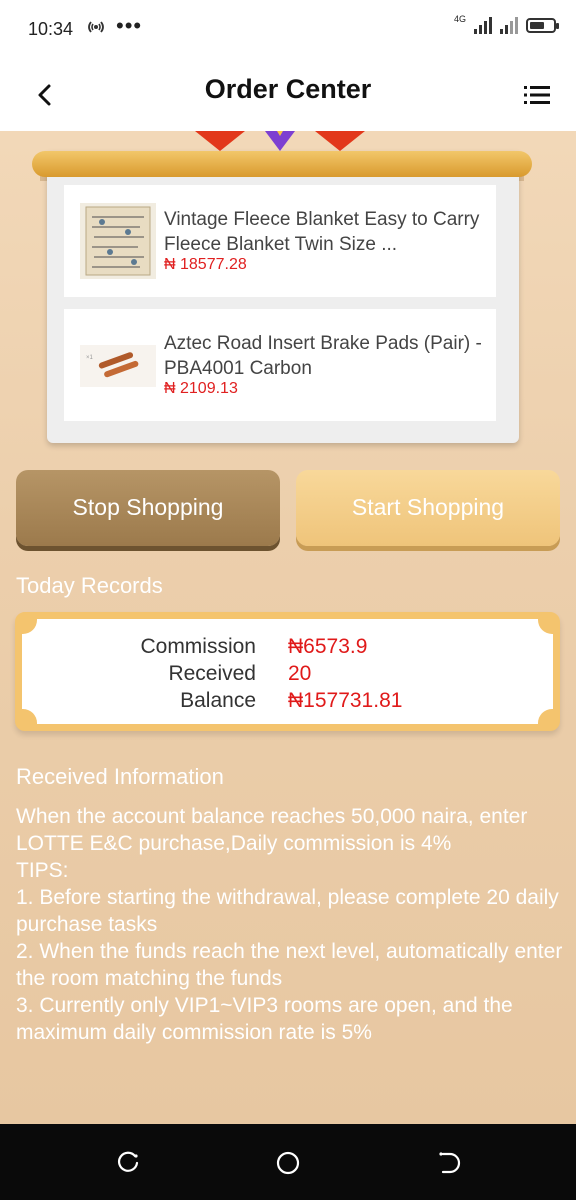 This screenshot has width=576, height=1200. I want to click on recent-apps-button, so click(128, 1163).